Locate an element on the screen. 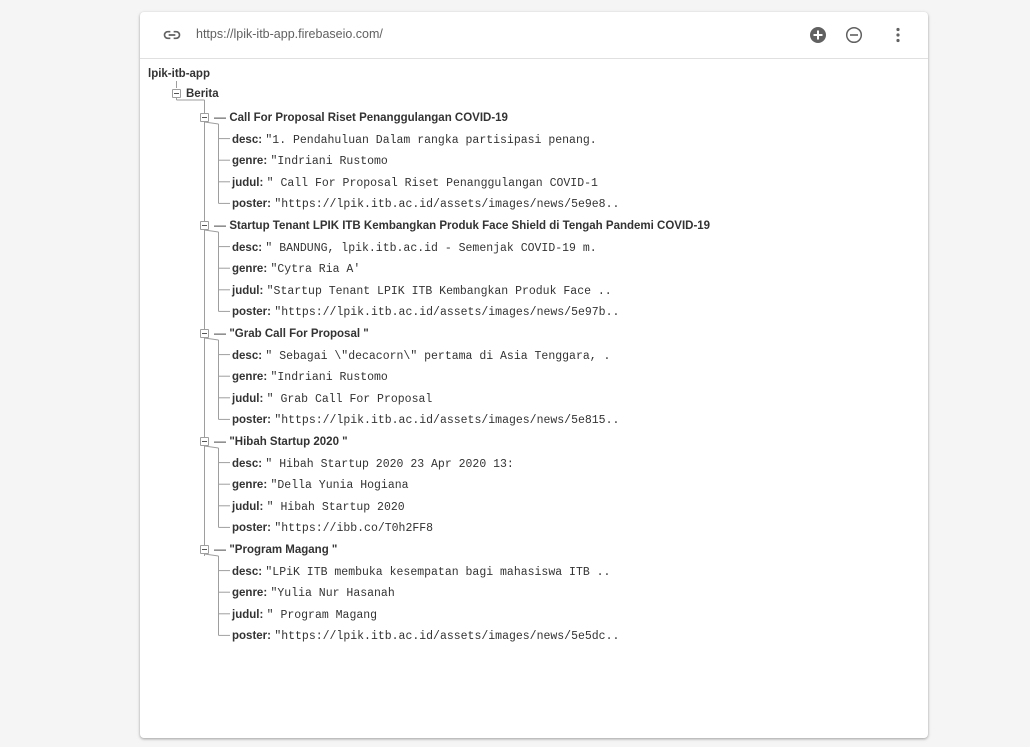 The width and height of the screenshot is (1030, 747). add-circle-icon is located at coordinates (818, 35).